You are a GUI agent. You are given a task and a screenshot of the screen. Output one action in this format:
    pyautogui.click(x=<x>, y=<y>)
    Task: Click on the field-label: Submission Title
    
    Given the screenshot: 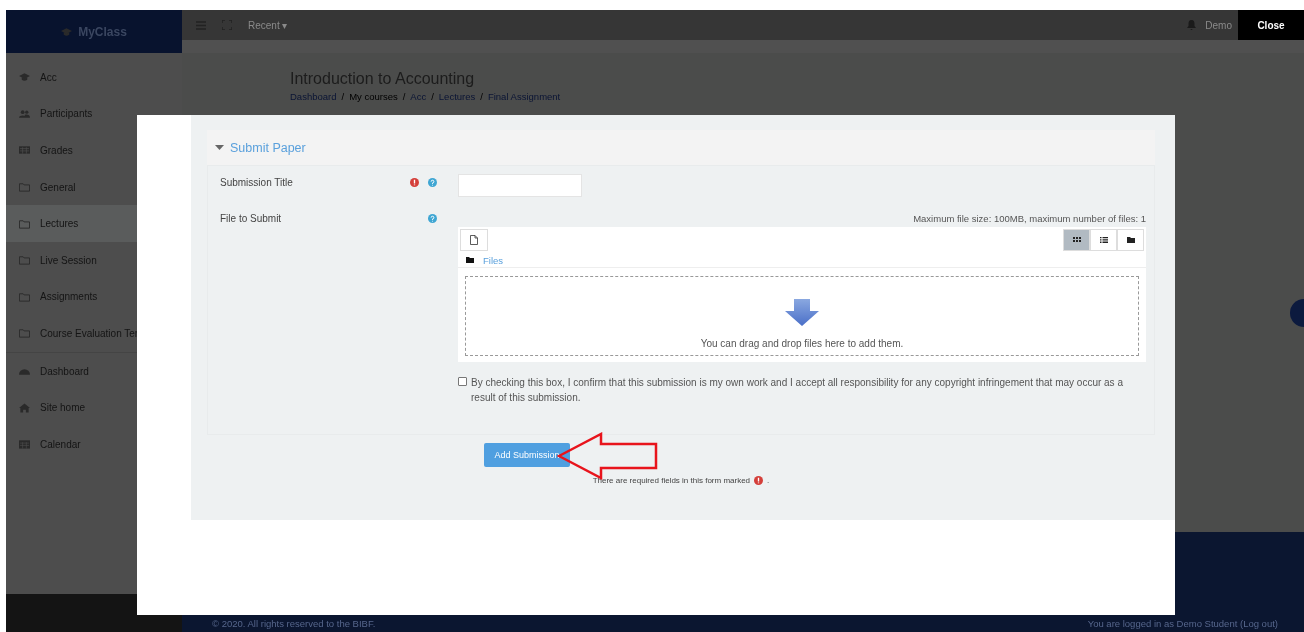 What is the action you would take?
    pyautogui.click(x=257, y=183)
    